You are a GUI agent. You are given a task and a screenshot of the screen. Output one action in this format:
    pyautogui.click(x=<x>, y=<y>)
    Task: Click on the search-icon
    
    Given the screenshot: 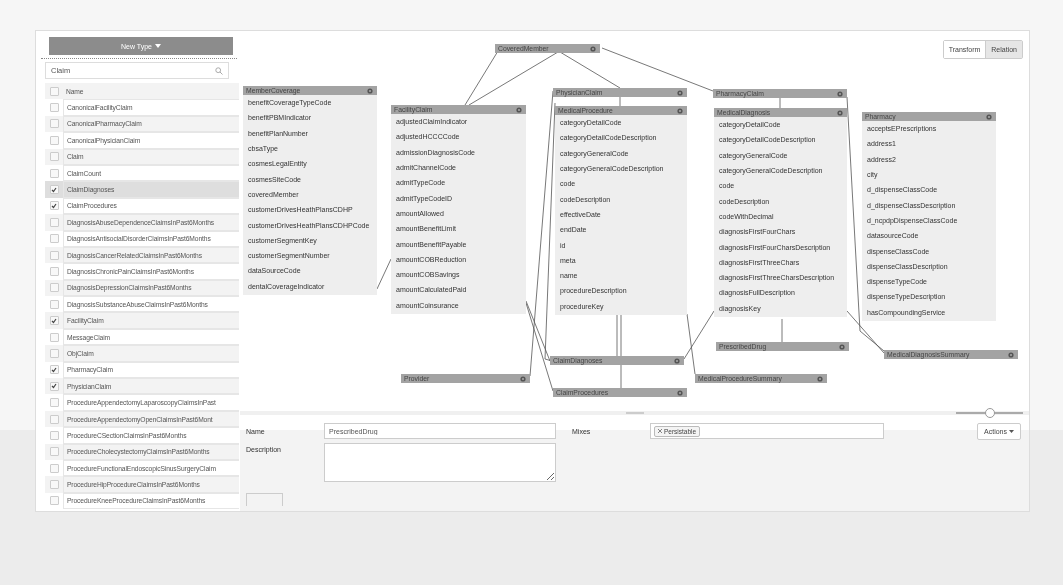 What is the action you would take?
    pyautogui.click(x=219, y=70)
    